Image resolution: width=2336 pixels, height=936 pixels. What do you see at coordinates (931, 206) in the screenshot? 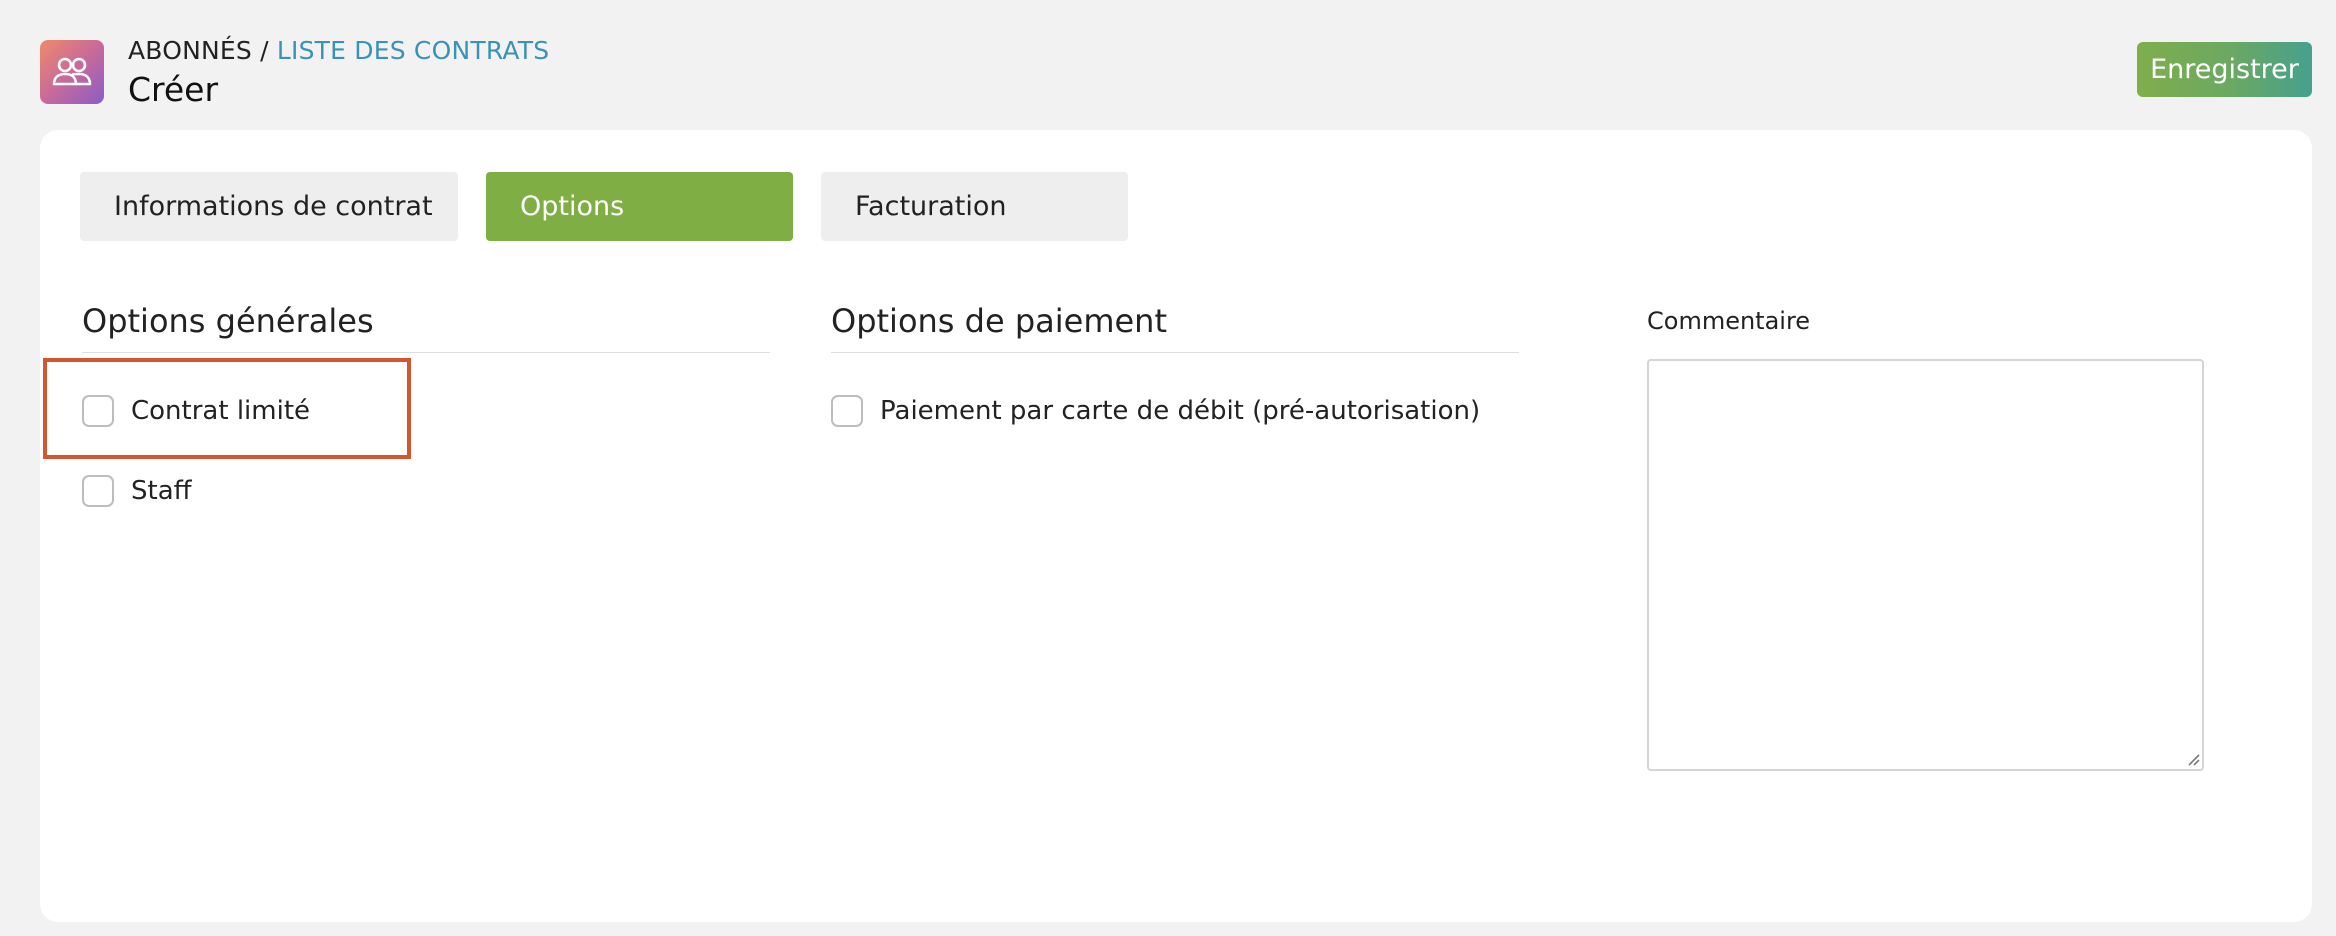
I see `tab-label: Facturation` at bounding box center [931, 206].